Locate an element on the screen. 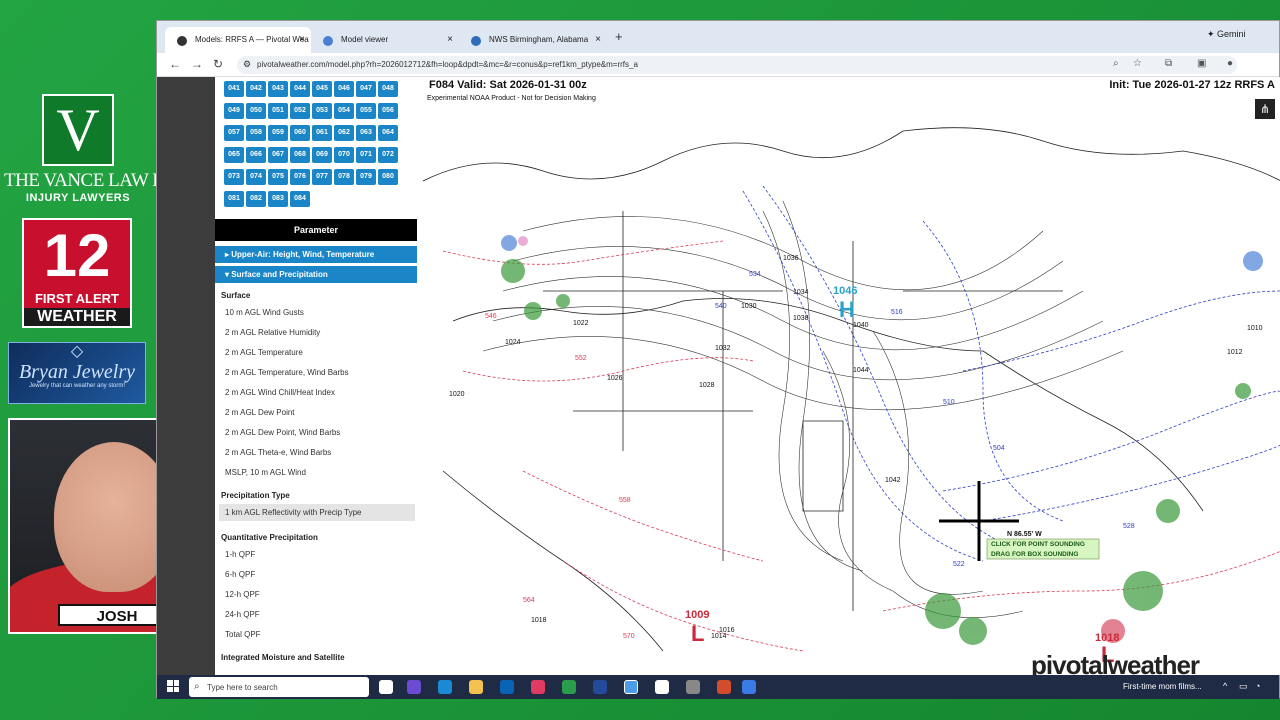  forecast-hour-button: 044 is located at coordinates (300, 89).